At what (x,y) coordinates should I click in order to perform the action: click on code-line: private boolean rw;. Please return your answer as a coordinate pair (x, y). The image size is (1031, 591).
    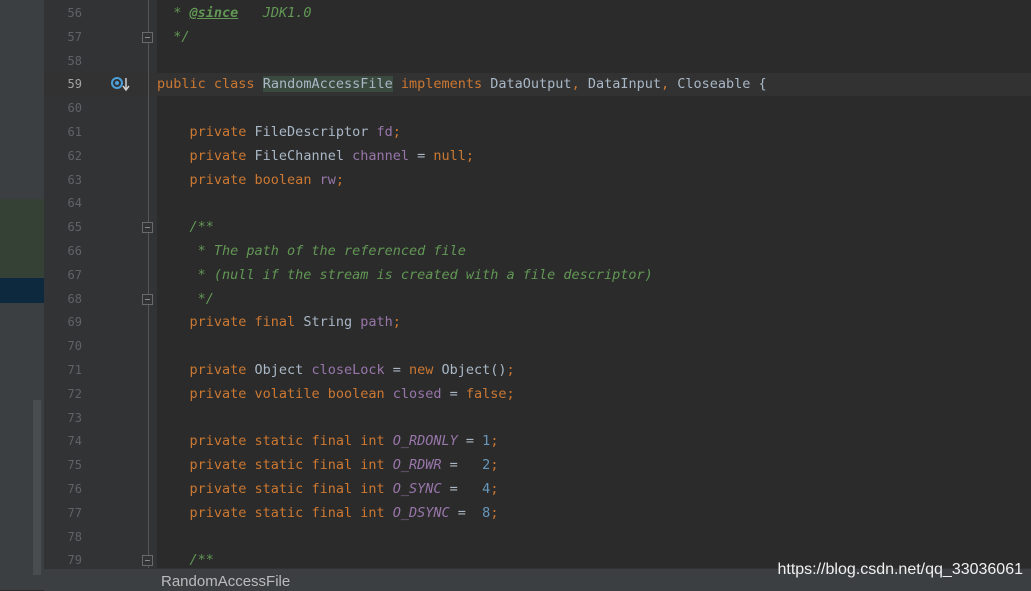
    Looking at the image, I should click on (250, 180).